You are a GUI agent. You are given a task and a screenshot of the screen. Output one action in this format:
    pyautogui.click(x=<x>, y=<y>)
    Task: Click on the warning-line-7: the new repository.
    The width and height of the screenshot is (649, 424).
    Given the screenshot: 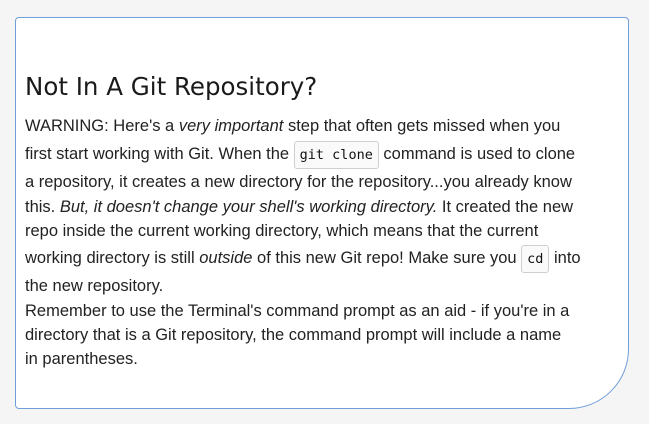 What is the action you would take?
    pyautogui.click(x=94, y=286)
    